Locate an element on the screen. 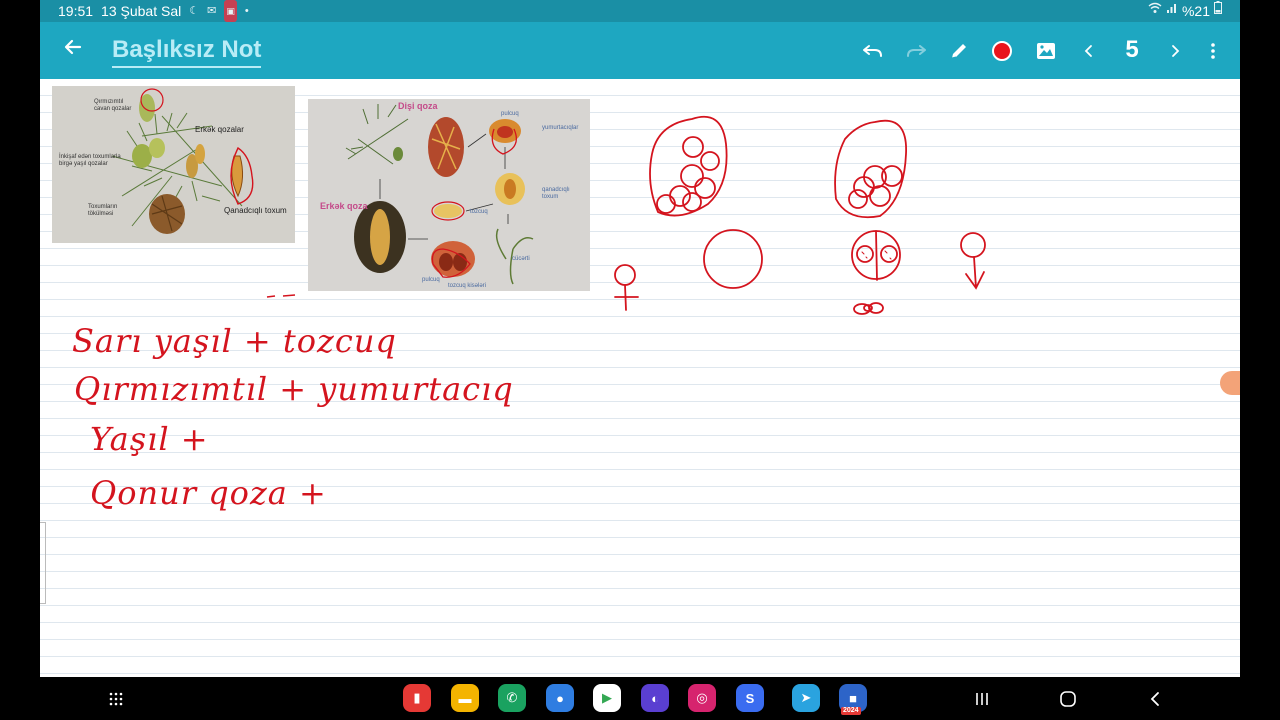 Image resolution: width=1280 pixels, height=720 pixels. flipboard-app-icon: ▮ is located at coordinates (417, 698).